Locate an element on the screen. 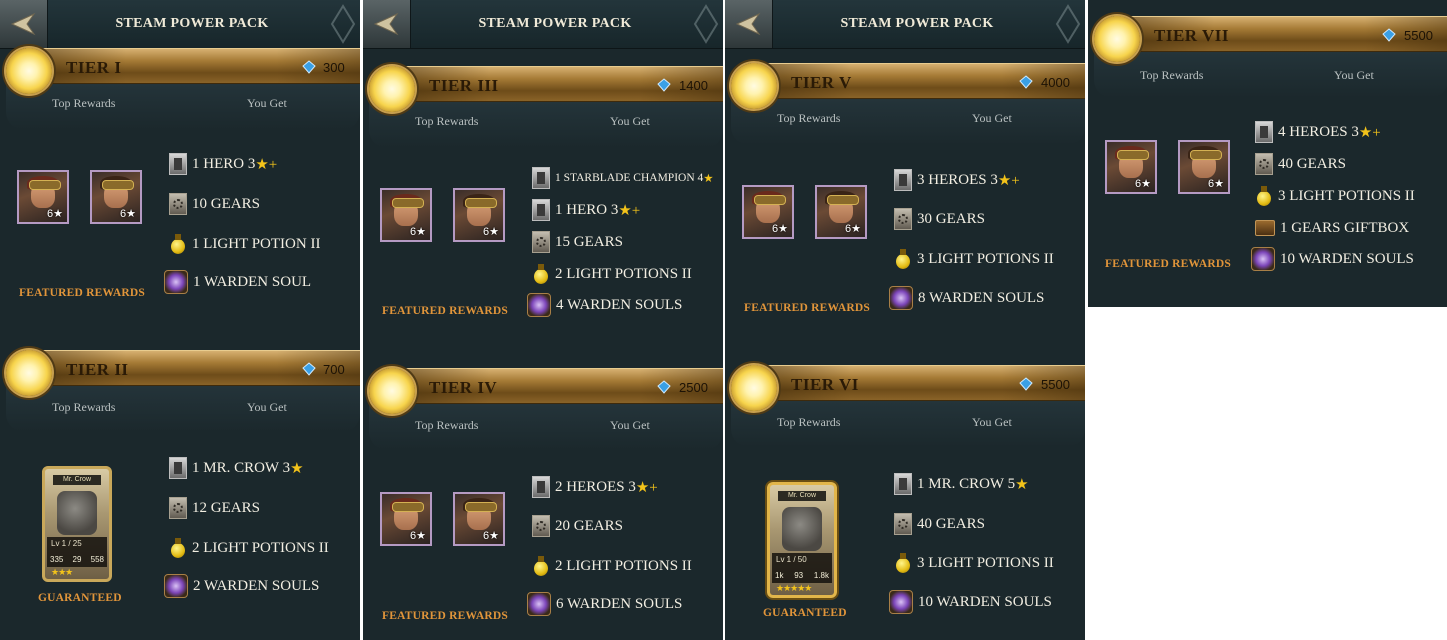 This screenshot has height=640, width=1447. back-arrow-icon is located at coordinates (23, 24).